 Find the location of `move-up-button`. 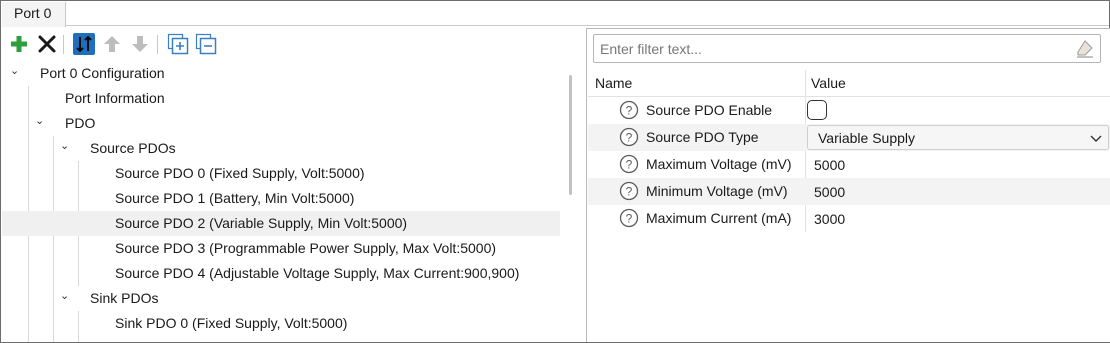

move-up-button is located at coordinates (112, 44).